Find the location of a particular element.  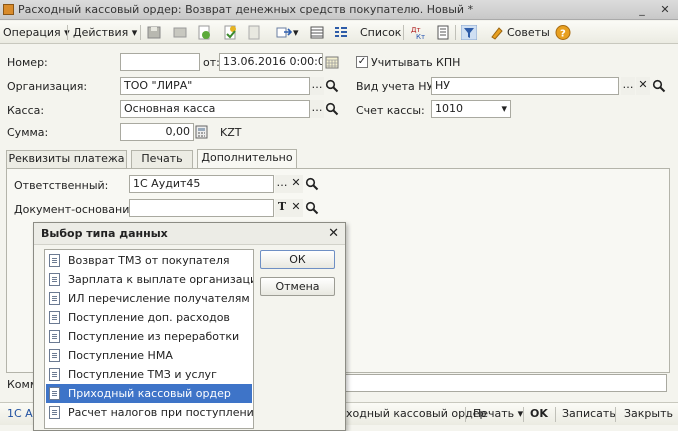

responsible-label: Ответственный: is located at coordinates (61, 185).